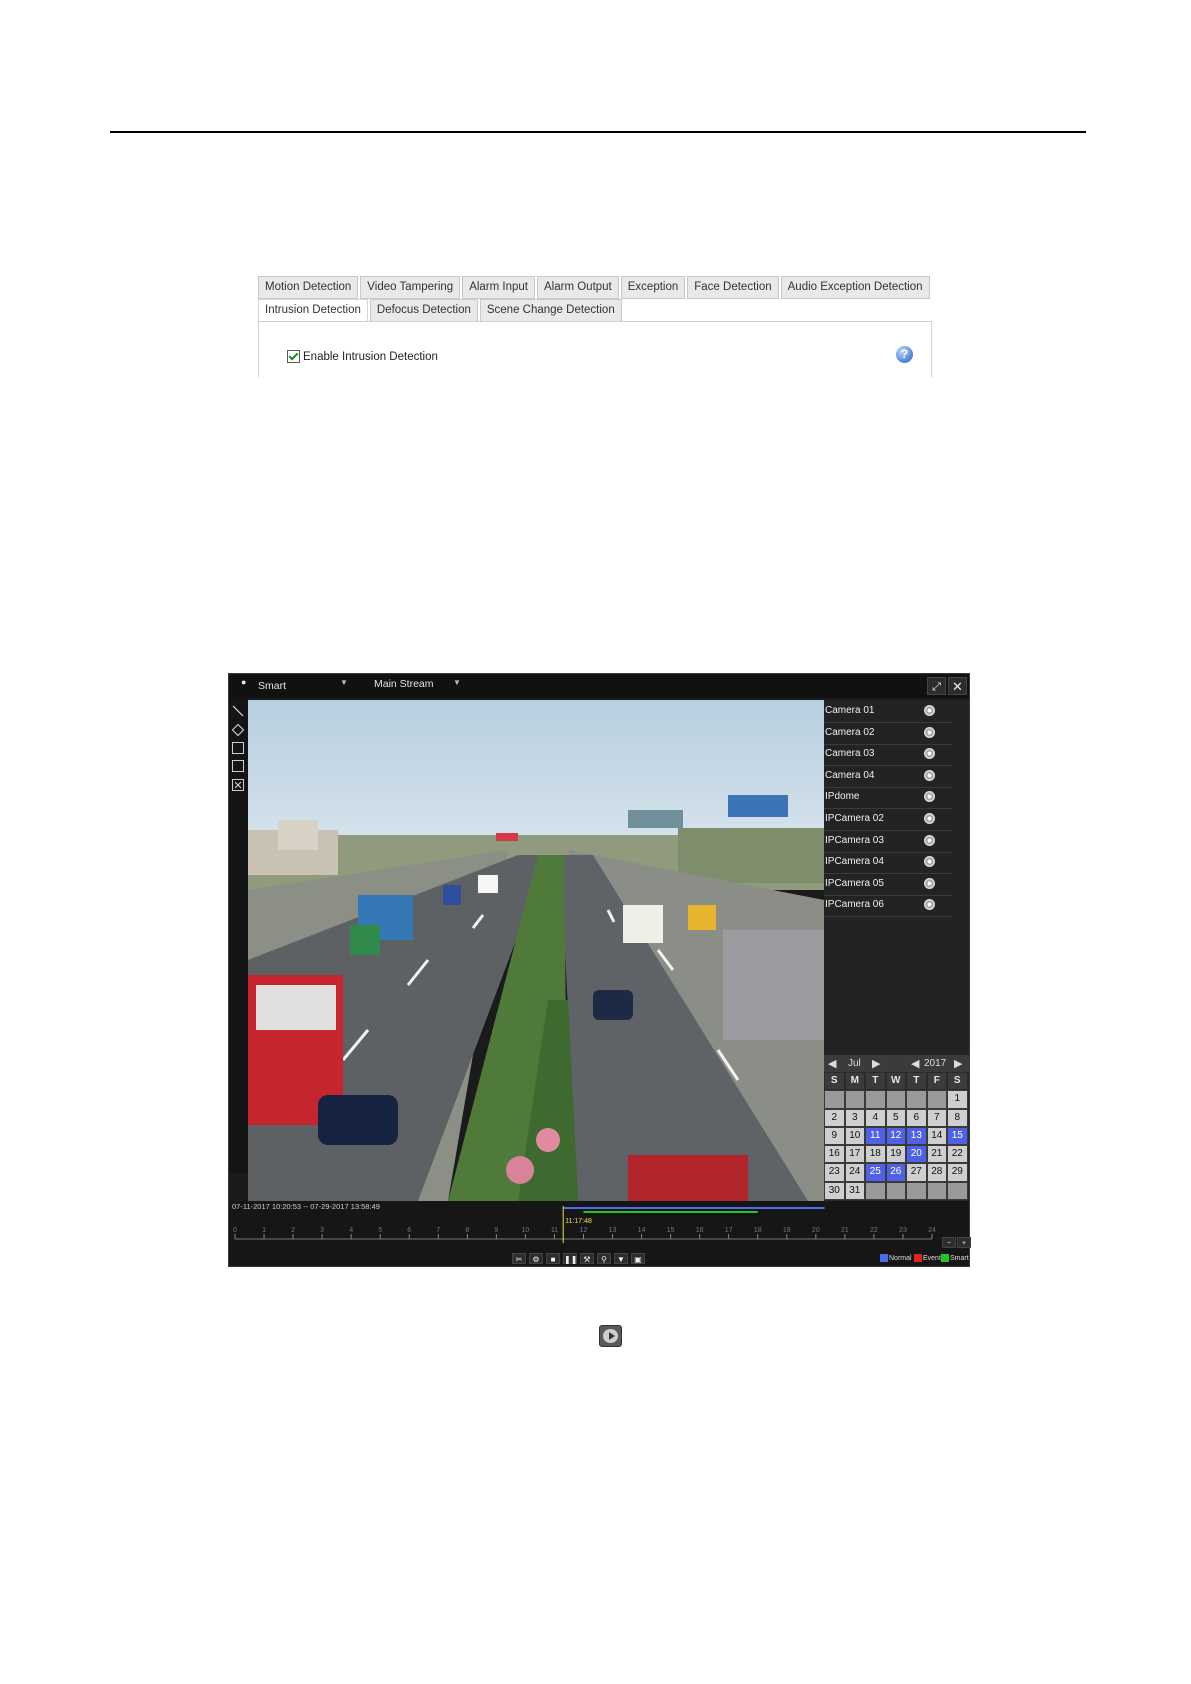 The image size is (1191, 1684). What do you see at coordinates (733, 287) in the screenshot?
I see `tab-face-detection: Face Detection` at bounding box center [733, 287].